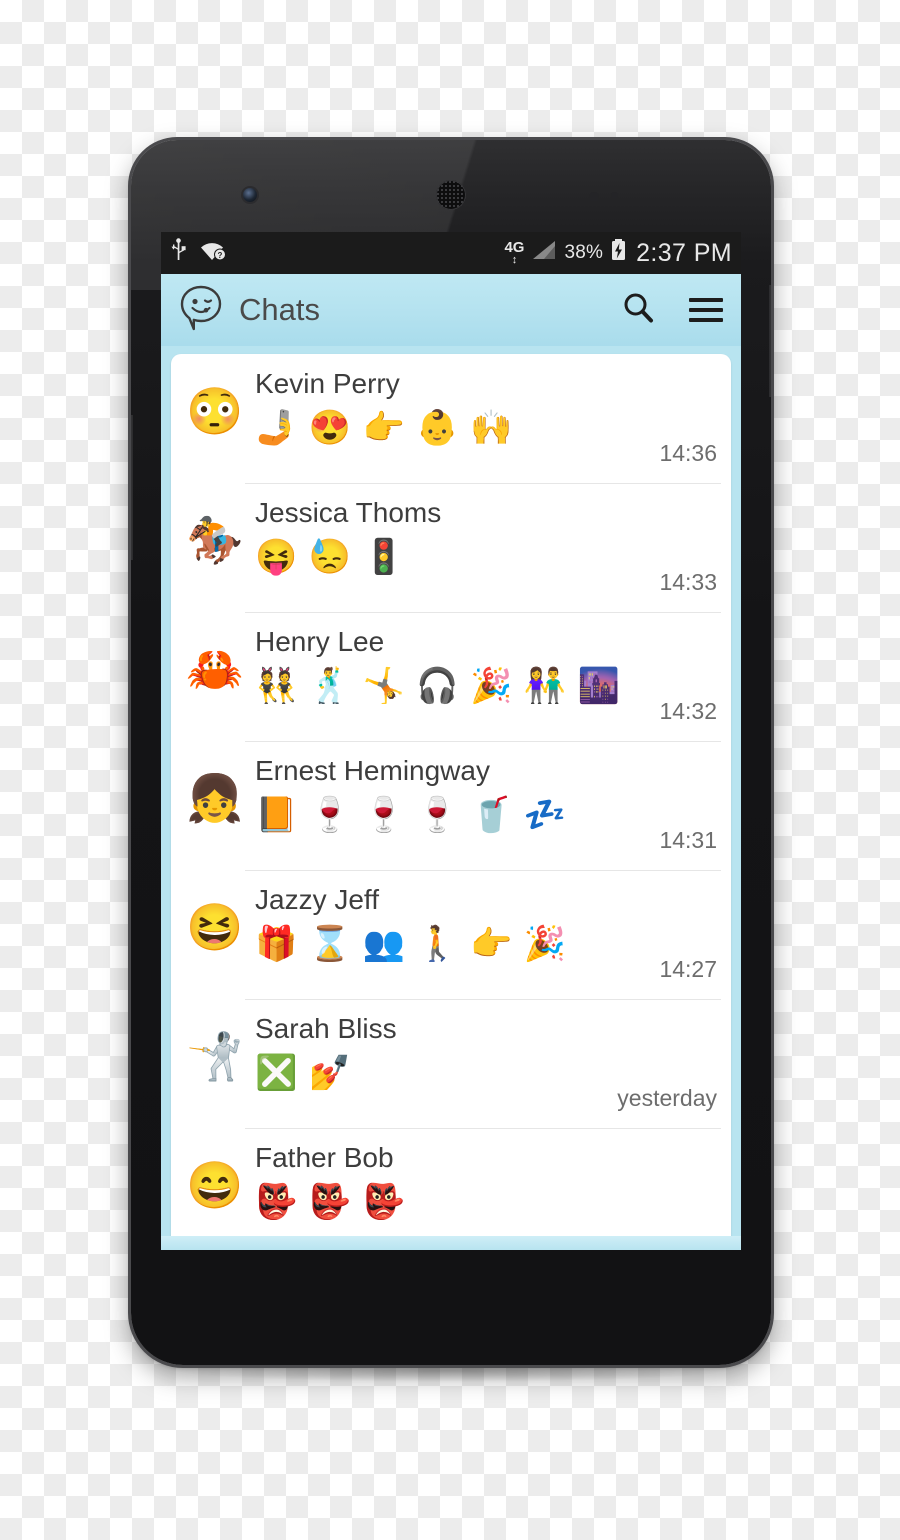 Image resolution: width=900 pixels, height=1540 pixels. What do you see at coordinates (327, 383) in the screenshot?
I see `chat-contact-name: Kevin Perry` at bounding box center [327, 383].